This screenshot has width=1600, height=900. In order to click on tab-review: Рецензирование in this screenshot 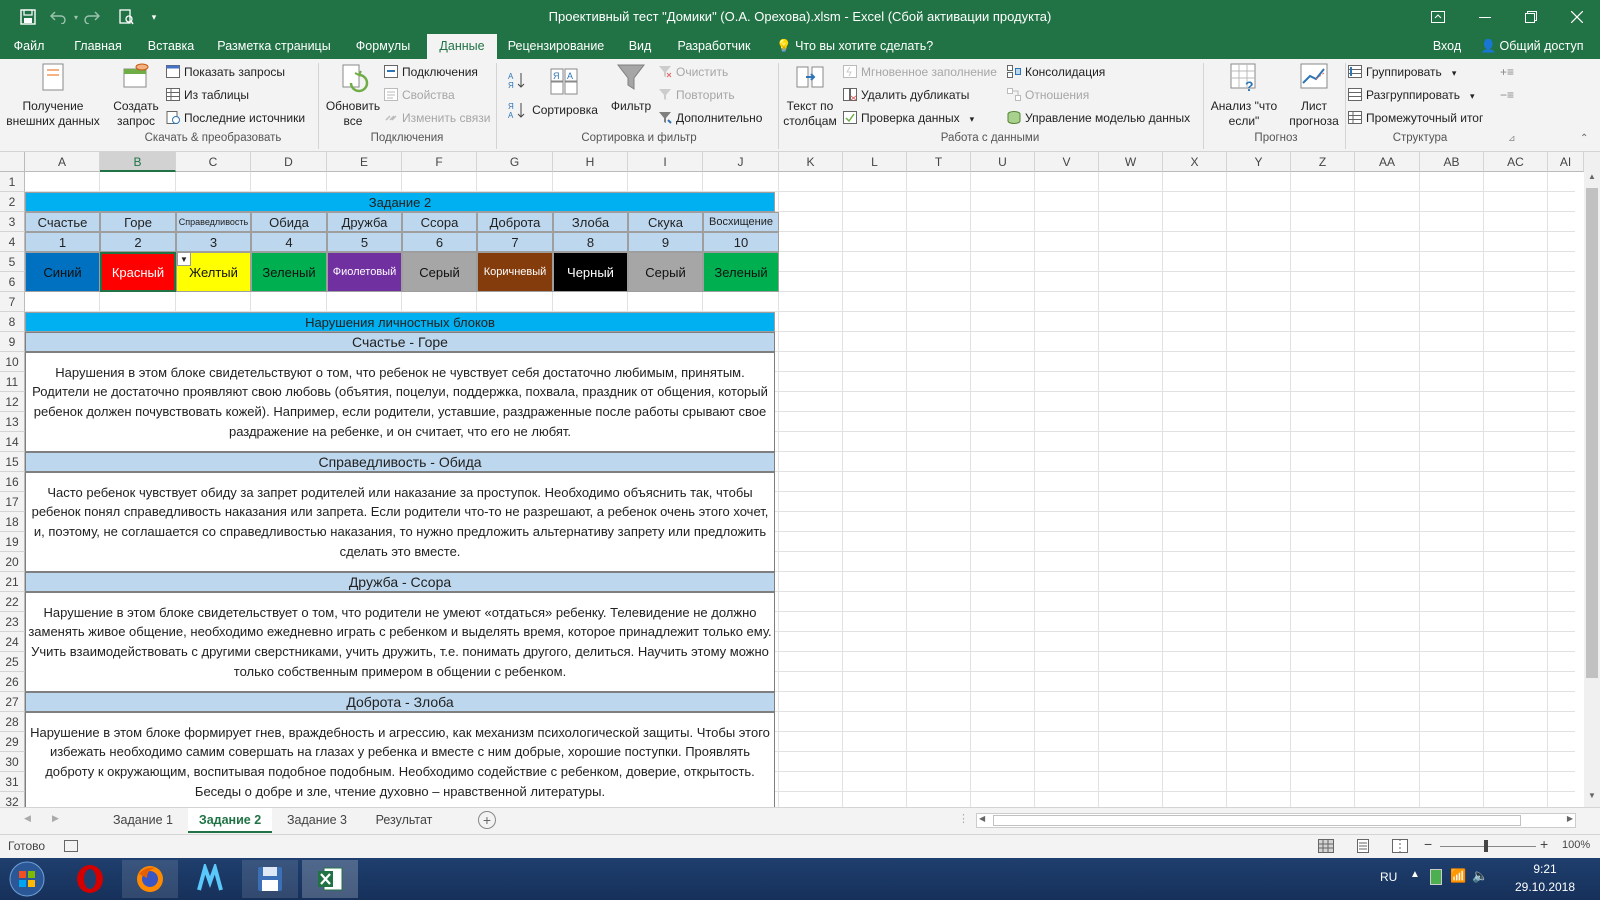, I will do `click(556, 46)`.